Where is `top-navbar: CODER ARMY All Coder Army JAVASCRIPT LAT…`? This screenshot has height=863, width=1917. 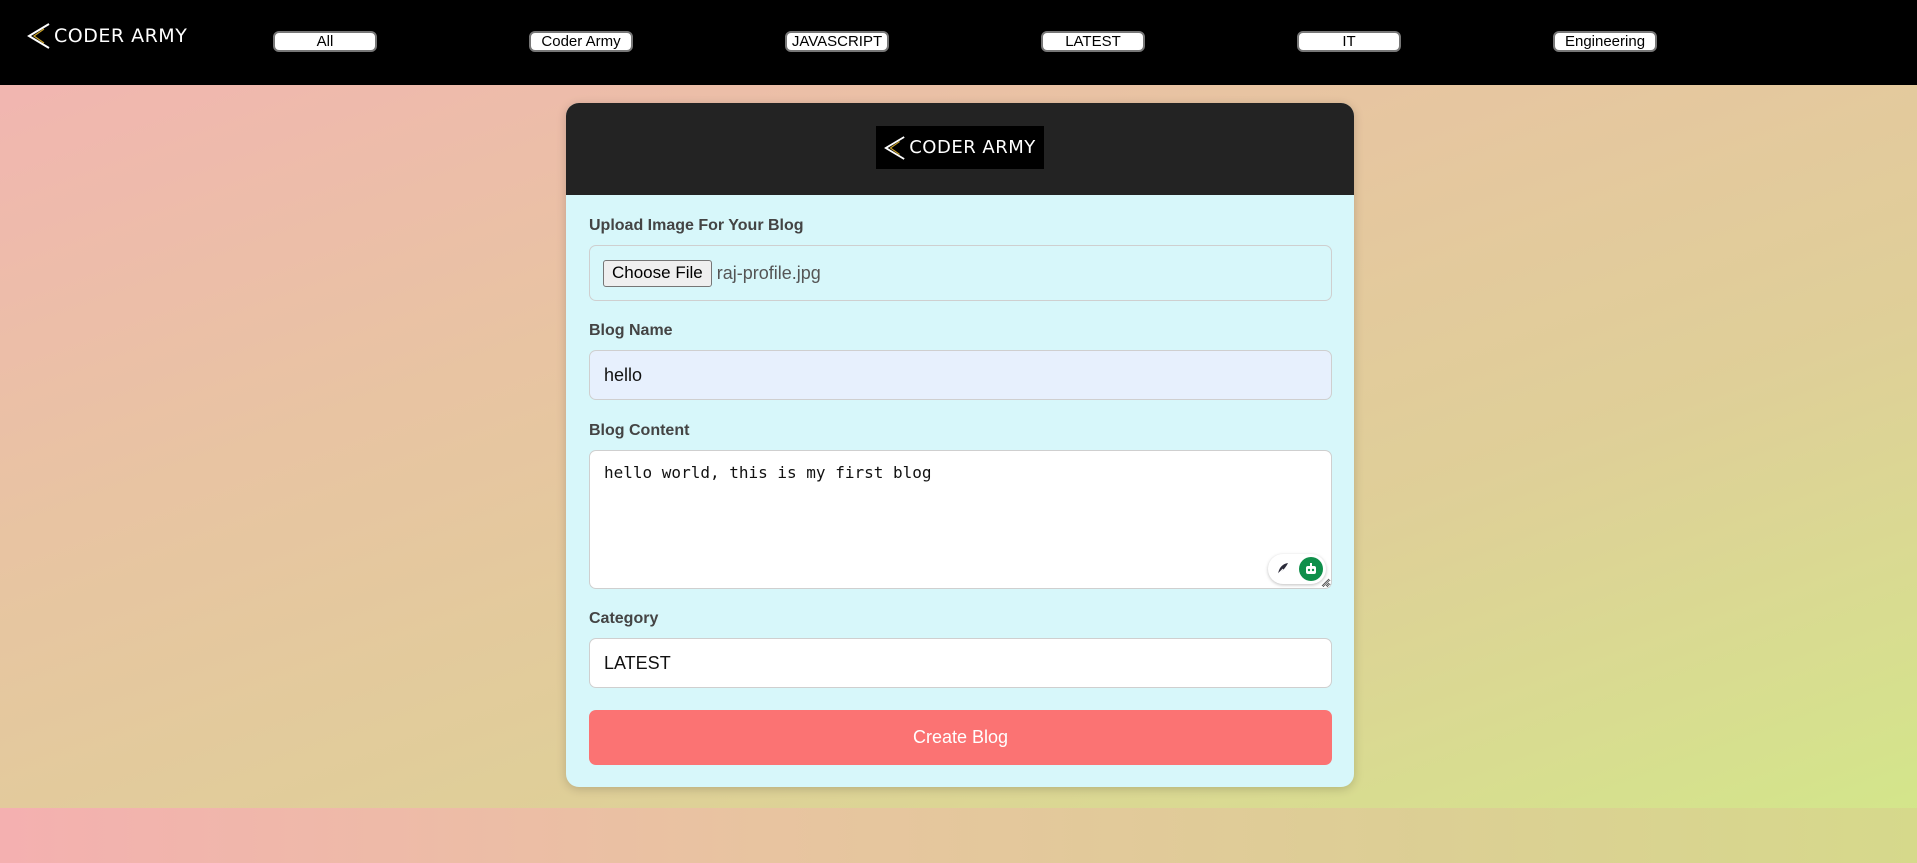
top-navbar: CODER ARMY All Coder Army JAVASCRIPT LAT… is located at coordinates (958, 42).